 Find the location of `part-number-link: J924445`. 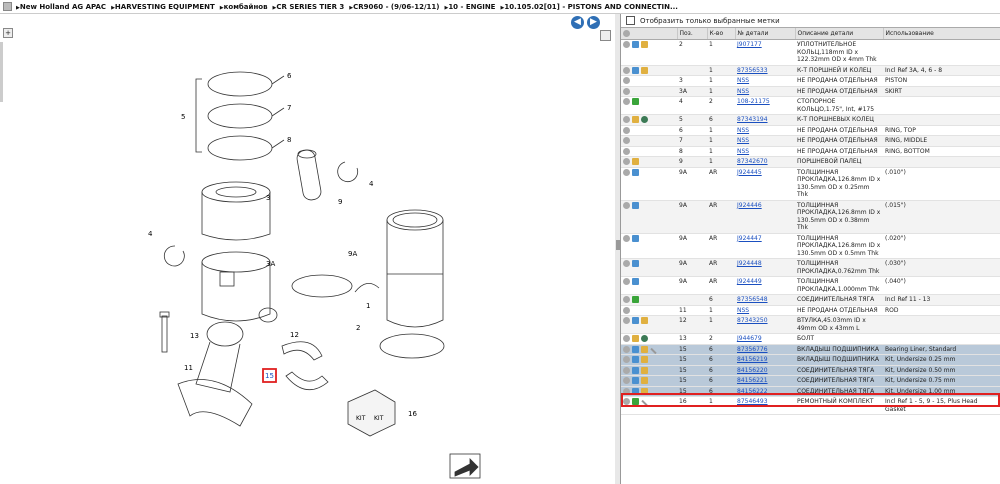

part-number-link: J924445 is located at coordinates (749, 172).